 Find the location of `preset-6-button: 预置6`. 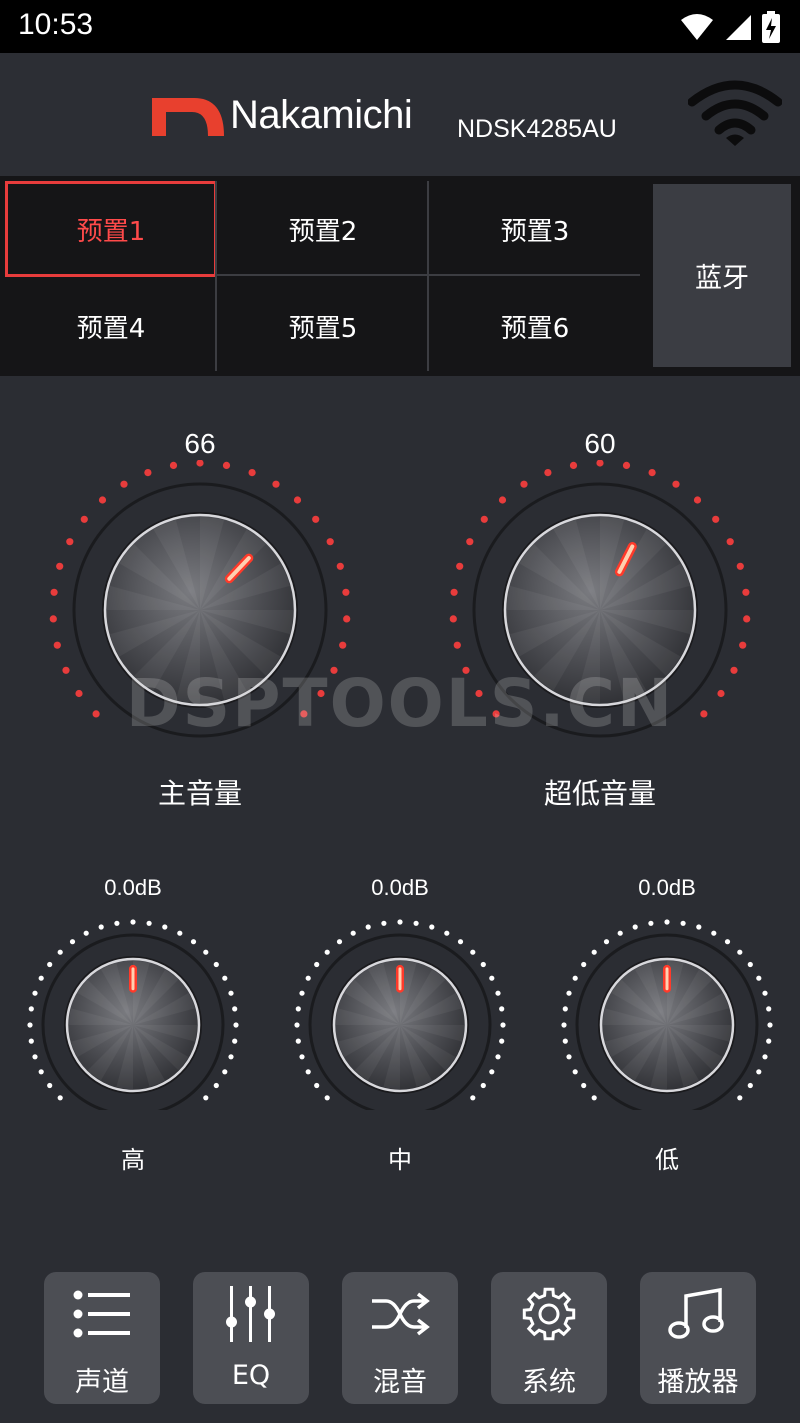

preset-6-button: 预置6 is located at coordinates (535, 326).